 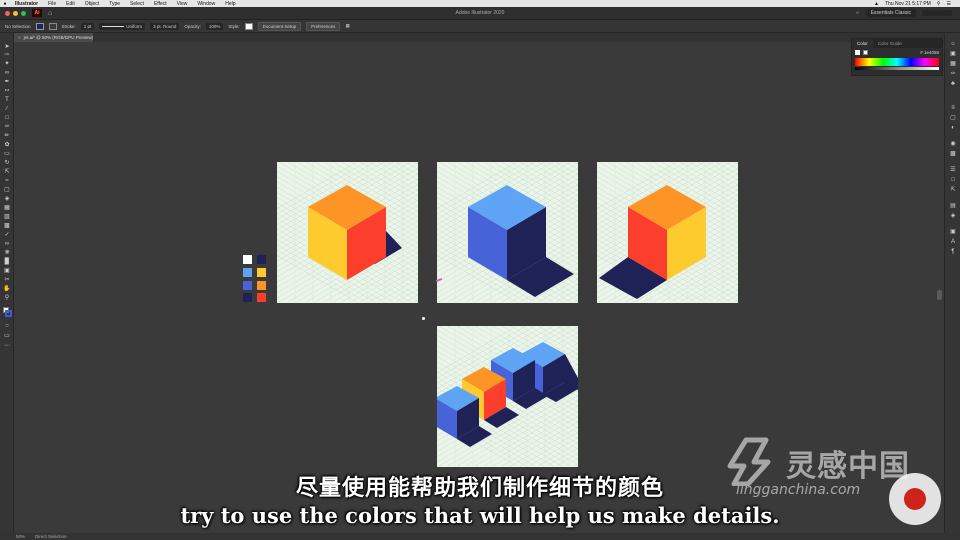 What do you see at coordinates (7, 91) in the screenshot?
I see `curvature-tool-icon: ∾` at bounding box center [7, 91].